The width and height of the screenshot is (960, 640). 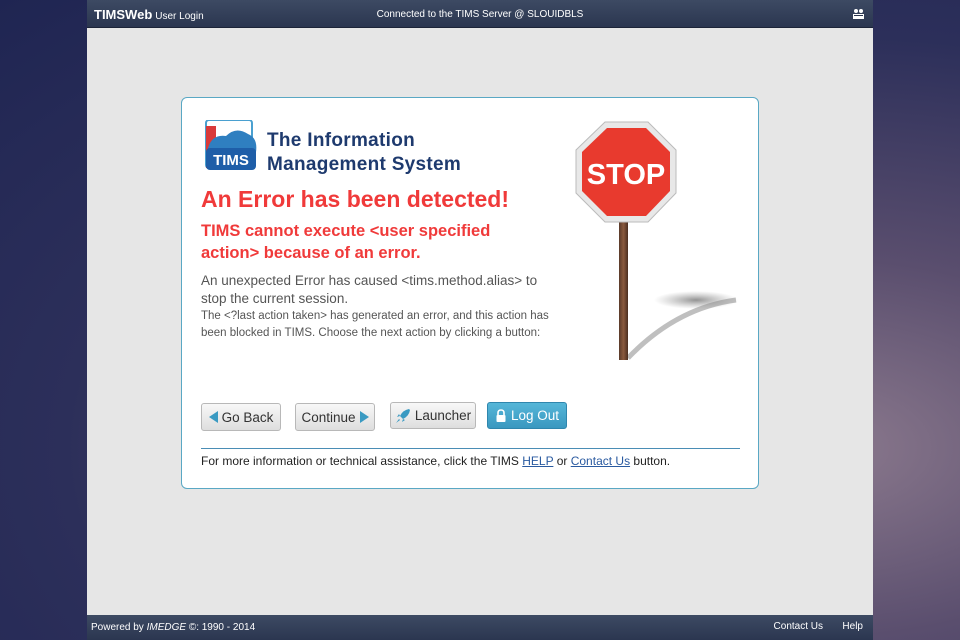 I want to click on info-suffix: button., so click(x=650, y=461).